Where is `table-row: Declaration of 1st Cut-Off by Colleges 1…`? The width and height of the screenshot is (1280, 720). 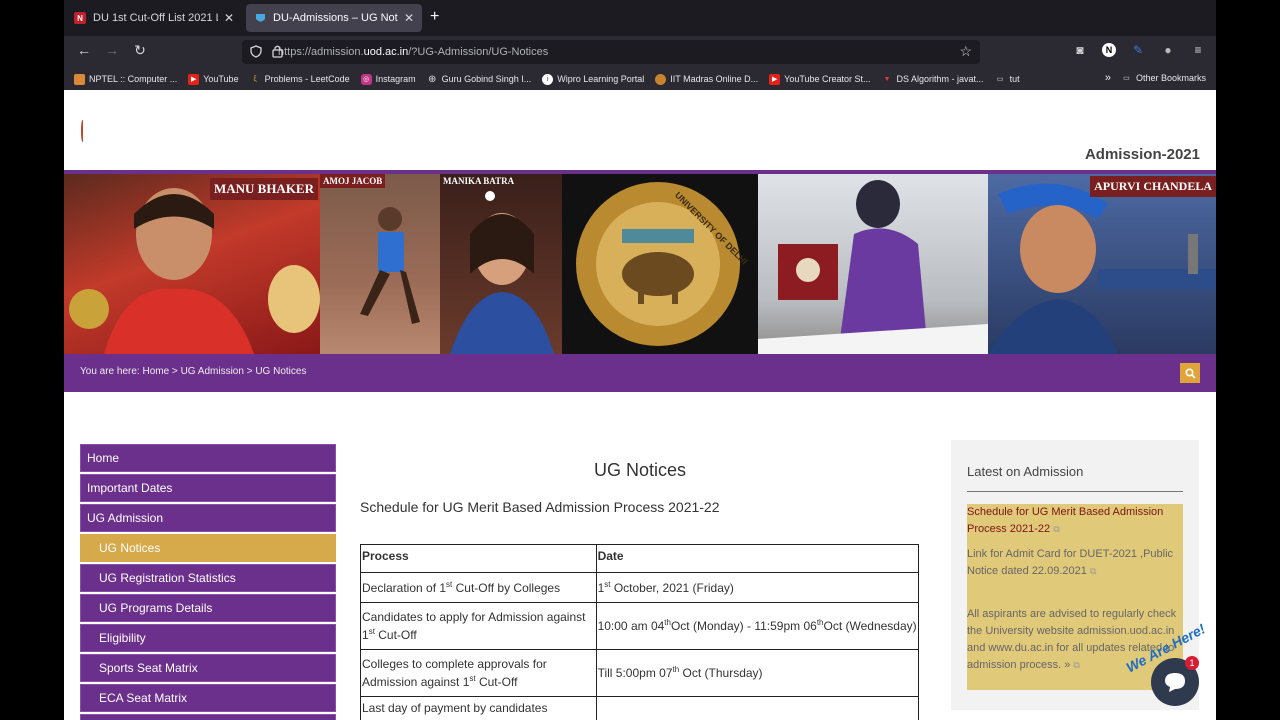 table-row: Declaration of 1st Cut-Off by Colleges 1… is located at coordinates (640, 587).